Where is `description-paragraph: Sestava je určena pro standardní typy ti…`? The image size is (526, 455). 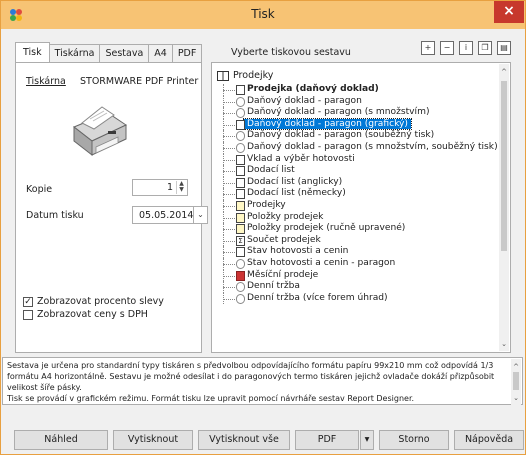
description-paragraph: Sestava je určena pro standardní typy ti… is located at coordinates (251, 376).